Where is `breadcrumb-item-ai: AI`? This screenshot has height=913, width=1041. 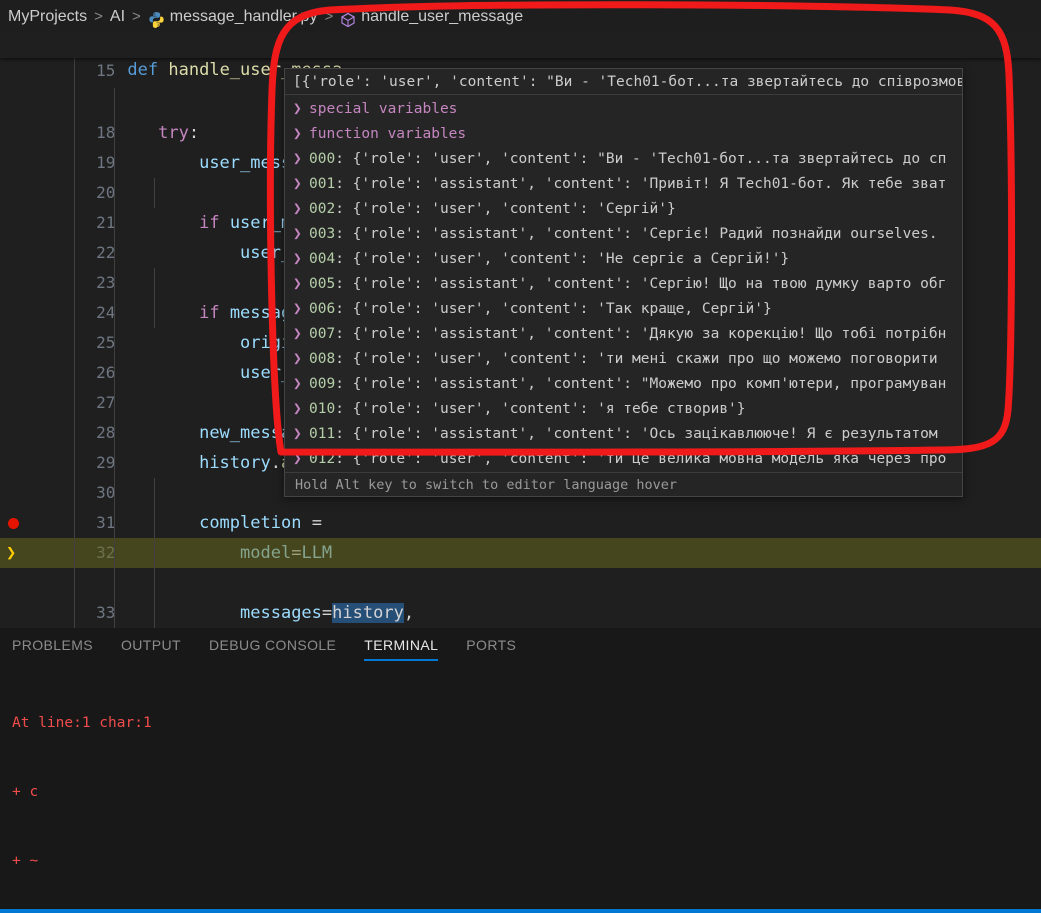
breadcrumb-item-ai: AI is located at coordinates (117, 17).